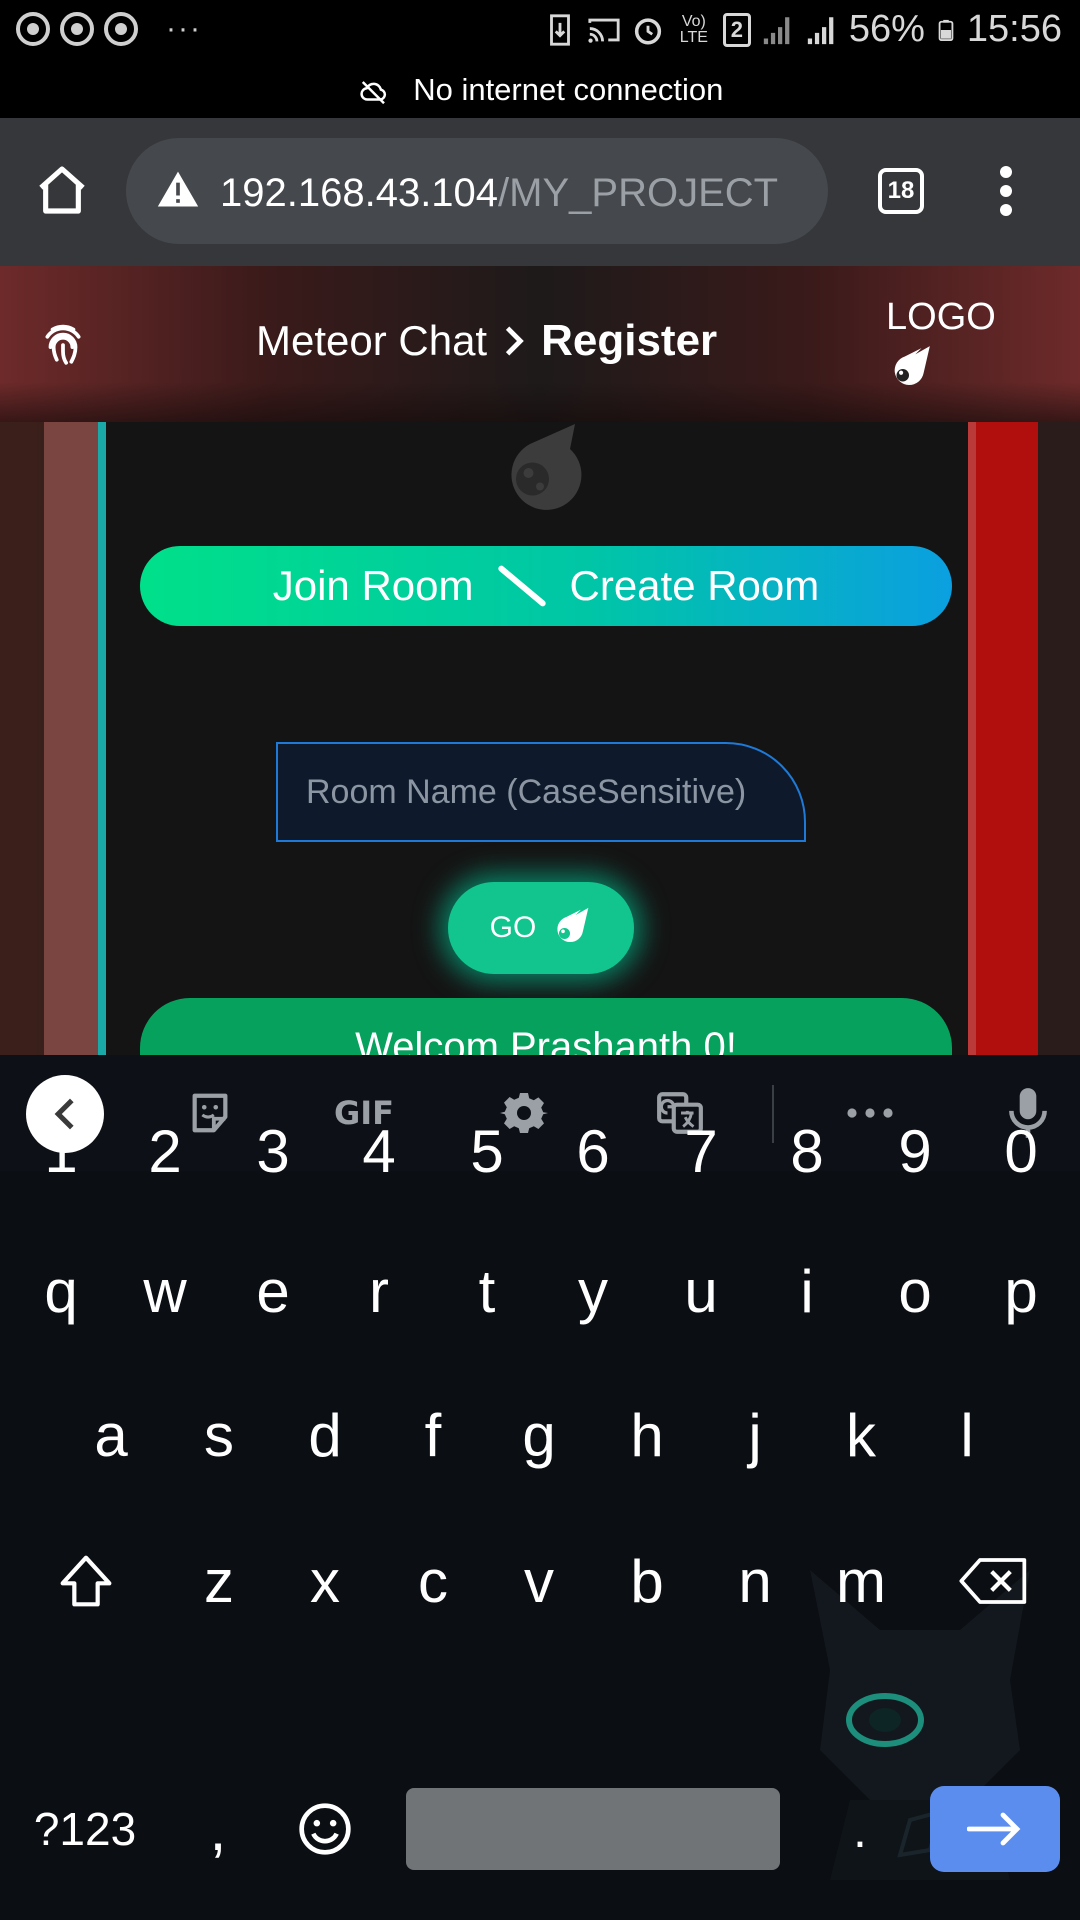 This screenshot has width=1080, height=1920. What do you see at coordinates (802, 29) in the screenshot?
I see `status-system-icons: Vo) LTE 2 56% 15:56` at bounding box center [802, 29].